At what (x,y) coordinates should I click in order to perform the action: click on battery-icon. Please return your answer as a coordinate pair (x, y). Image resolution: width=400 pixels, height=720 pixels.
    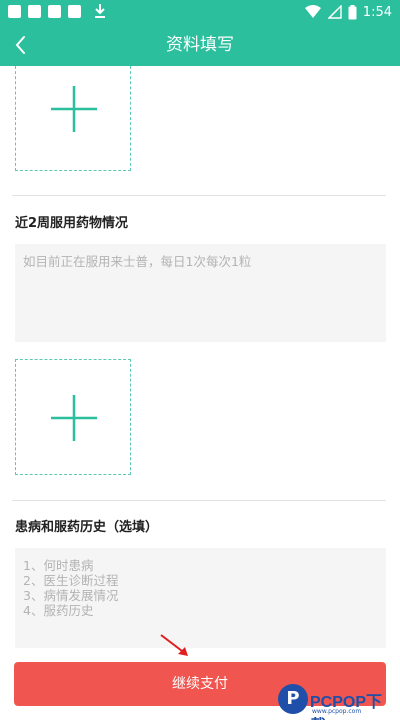
    Looking at the image, I should click on (352, 11).